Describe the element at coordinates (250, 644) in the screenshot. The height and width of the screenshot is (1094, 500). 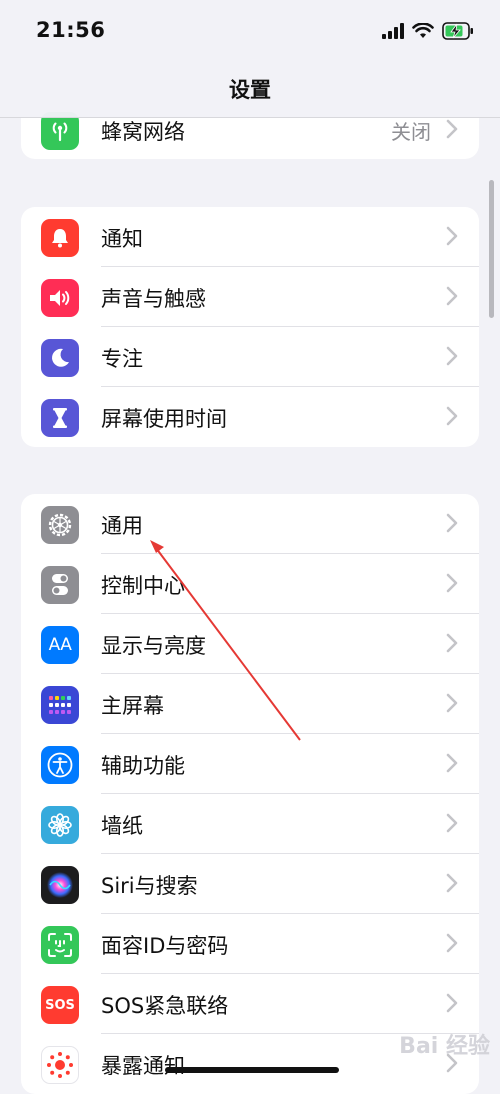
I see `settings-row-display: AA 显示与亮度` at that location.